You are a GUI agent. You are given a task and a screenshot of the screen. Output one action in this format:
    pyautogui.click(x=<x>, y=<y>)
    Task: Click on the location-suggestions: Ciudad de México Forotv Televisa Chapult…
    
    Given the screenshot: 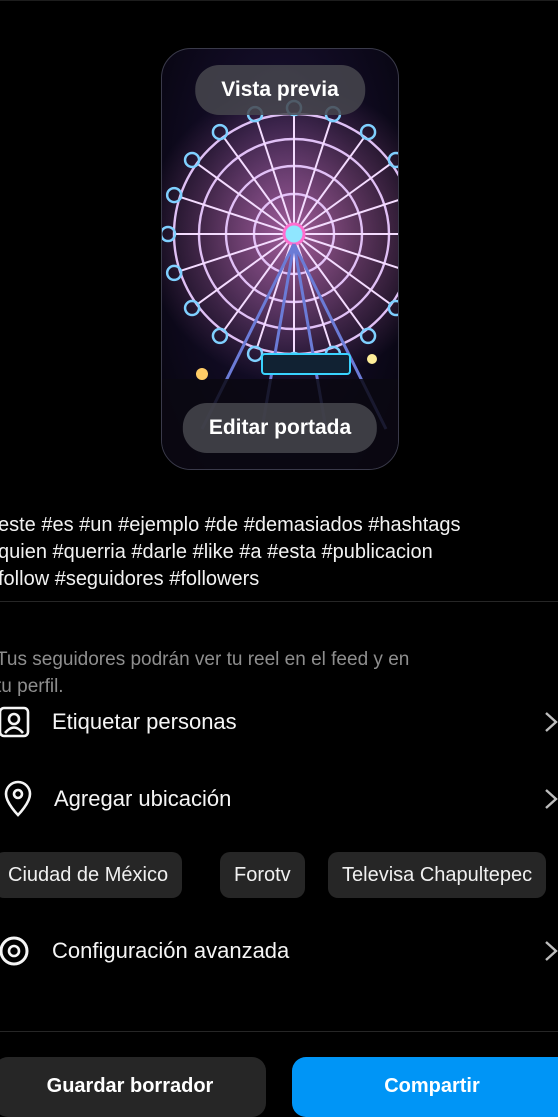 What is the action you would take?
    pyautogui.click(x=279, y=875)
    